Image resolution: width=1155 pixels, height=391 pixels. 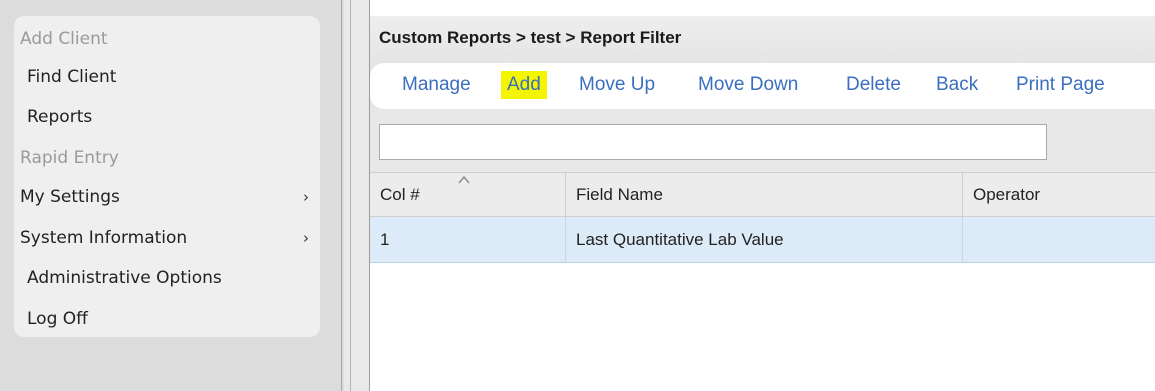 What do you see at coordinates (436, 85) in the screenshot?
I see `manage-link: Manage` at bounding box center [436, 85].